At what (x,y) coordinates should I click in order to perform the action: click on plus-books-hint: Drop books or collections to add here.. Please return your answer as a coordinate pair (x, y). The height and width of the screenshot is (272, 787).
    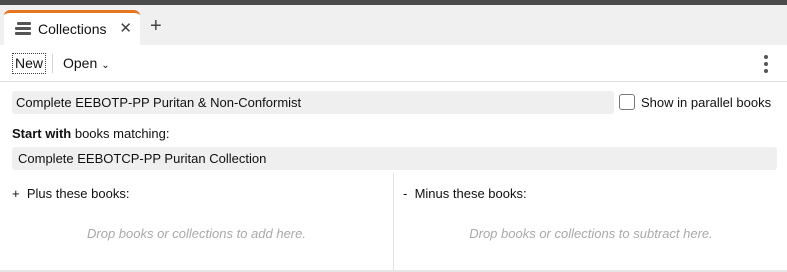
    Looking at the image, I should click on (196, 233).